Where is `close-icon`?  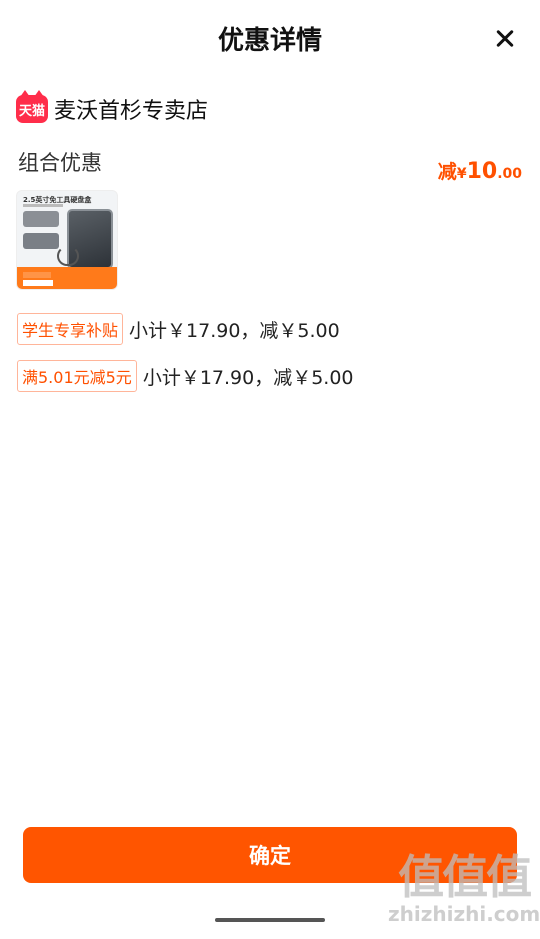 close-icon is located at coordinates (505, 39).